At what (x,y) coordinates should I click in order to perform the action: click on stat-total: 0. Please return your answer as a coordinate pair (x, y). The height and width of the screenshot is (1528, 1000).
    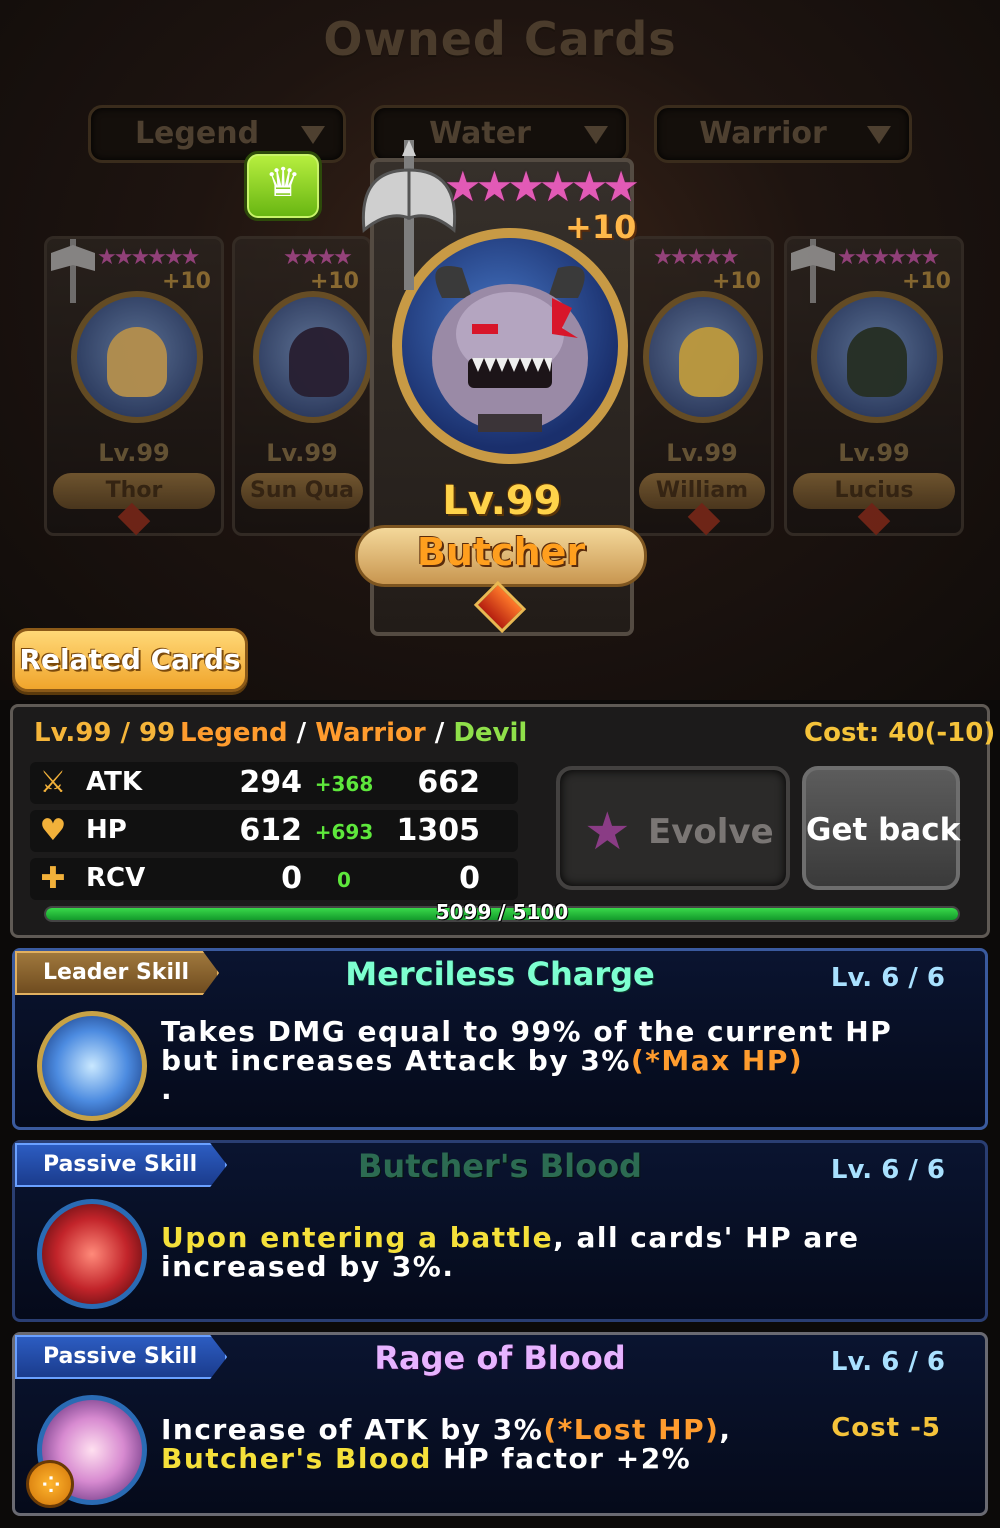
    Looking at the image, I should click on (469, 878).